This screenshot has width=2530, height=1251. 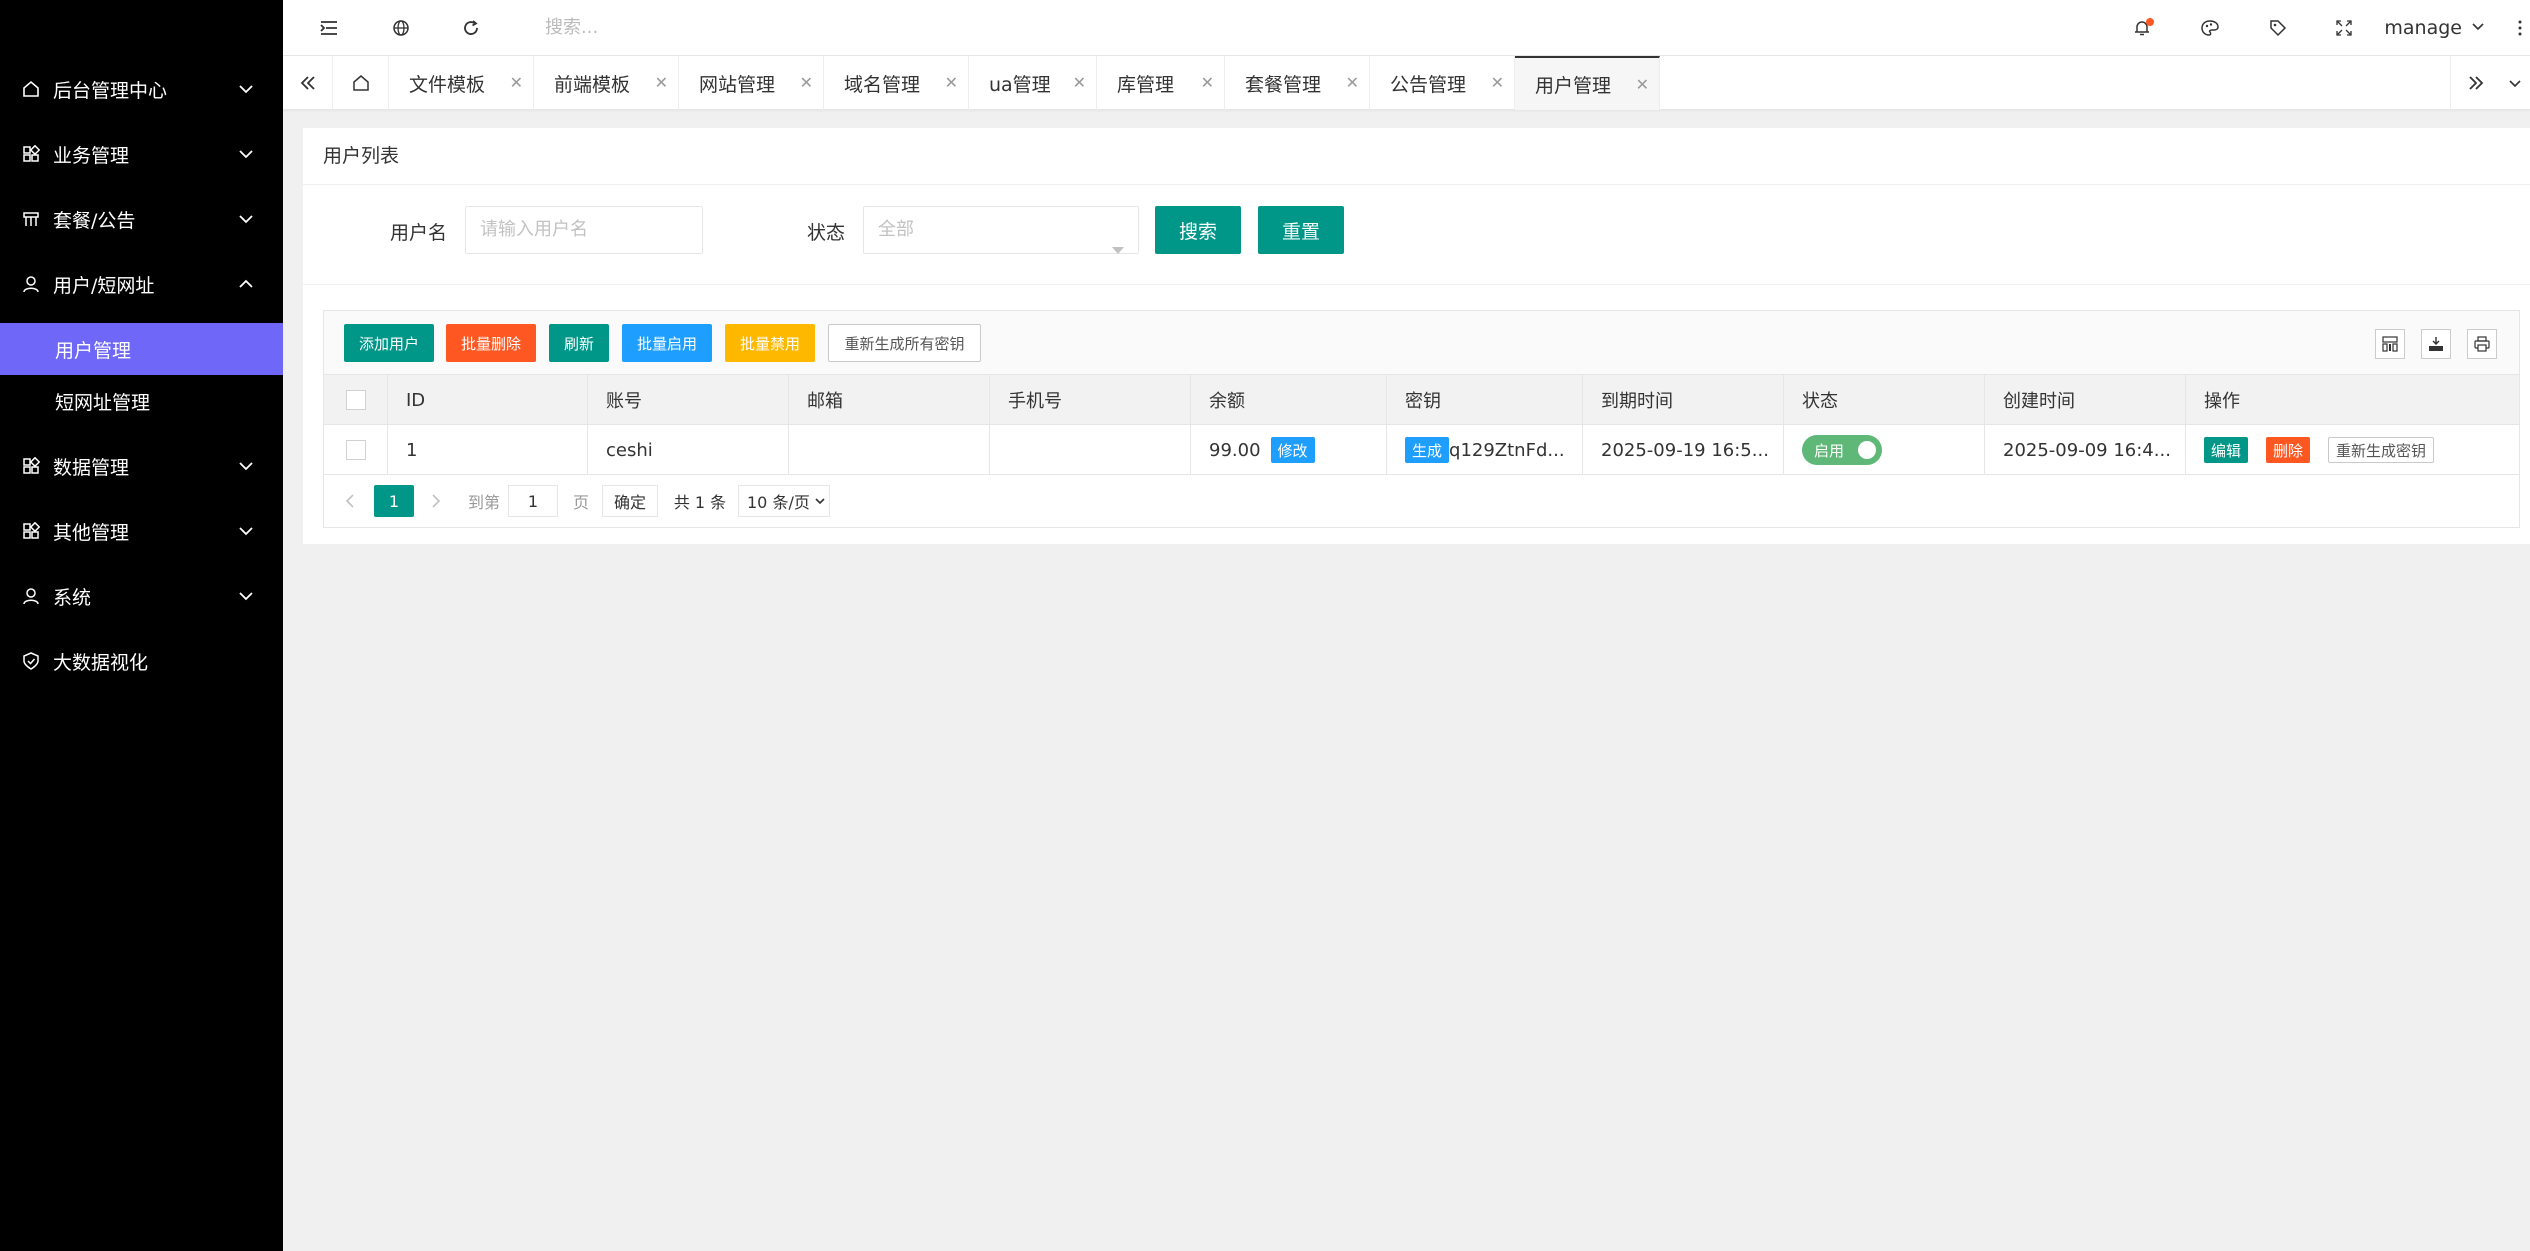 What do you see at coordinates (1421, 343) in the screenshot?
I see `table-toolbar: 添加用户 批量删除 刷新 批量启用 批量禁用 重新生成所有密钥` at bounding box center [1421, 343].